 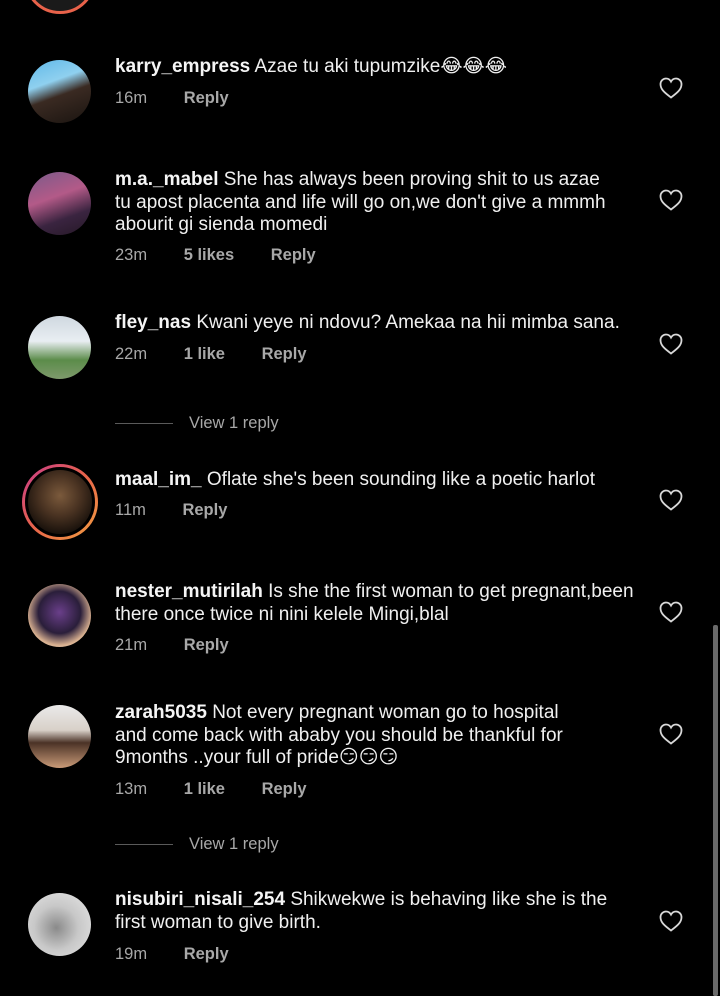 I want to click on comment-username: fley_nas, so click(x=153, y=322).